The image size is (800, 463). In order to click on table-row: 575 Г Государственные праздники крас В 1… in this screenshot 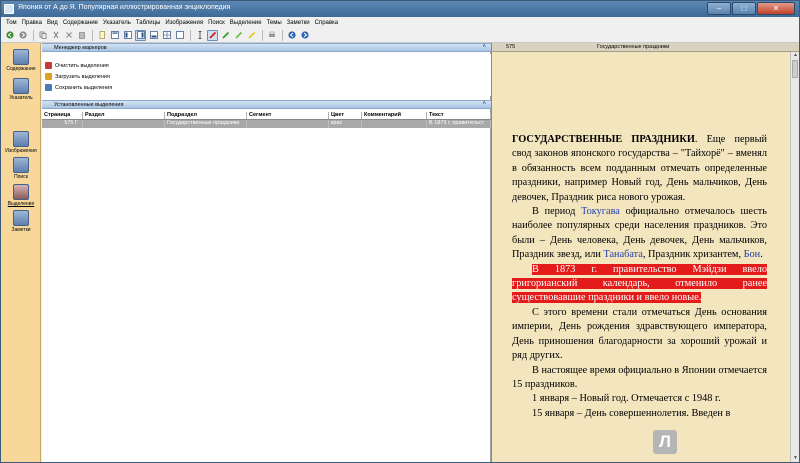, I will do `click(266, 124)`.